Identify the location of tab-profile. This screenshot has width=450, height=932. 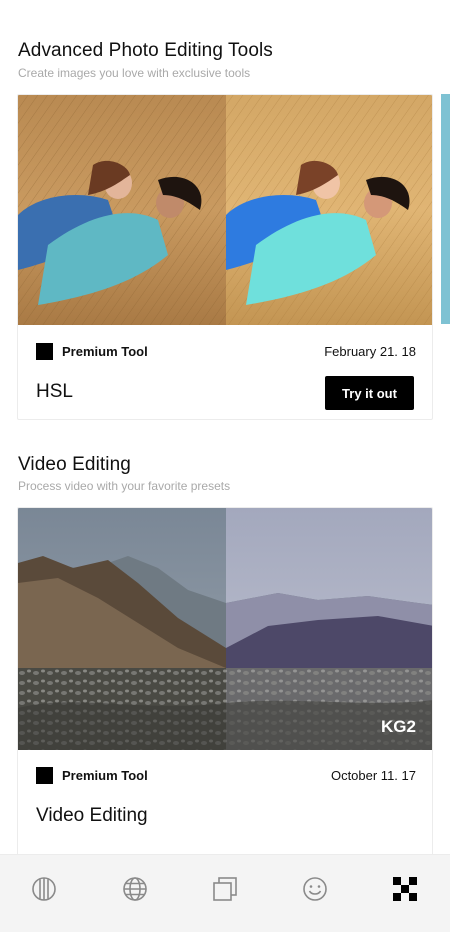
(315, 889).